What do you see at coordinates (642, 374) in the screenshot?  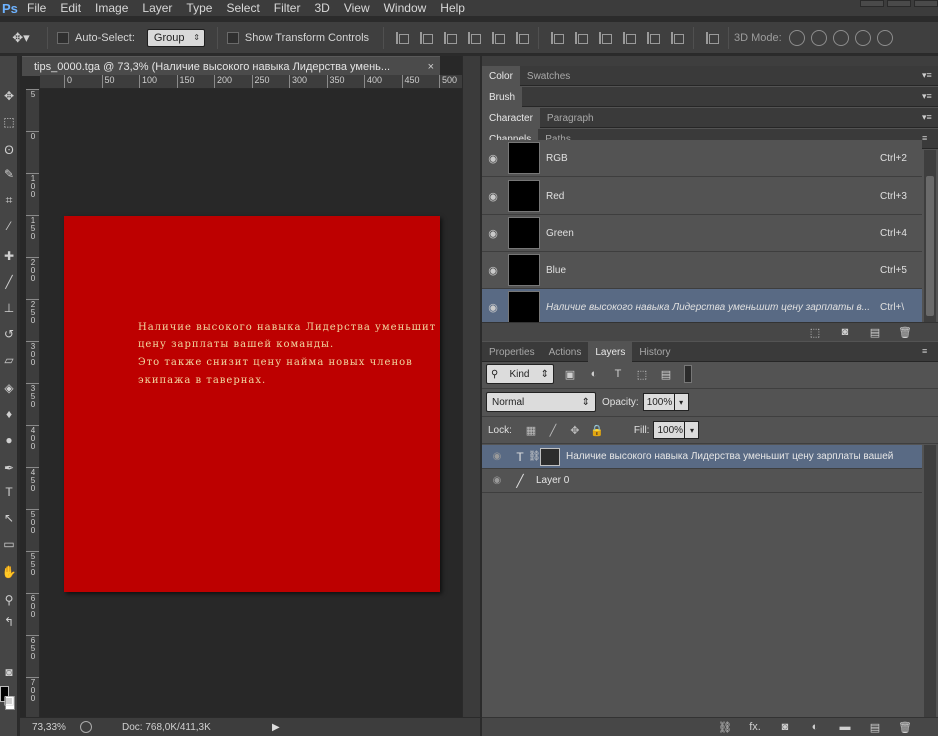 I see `shape-filter-icon: ⬚` at bounding box center [642, 374].